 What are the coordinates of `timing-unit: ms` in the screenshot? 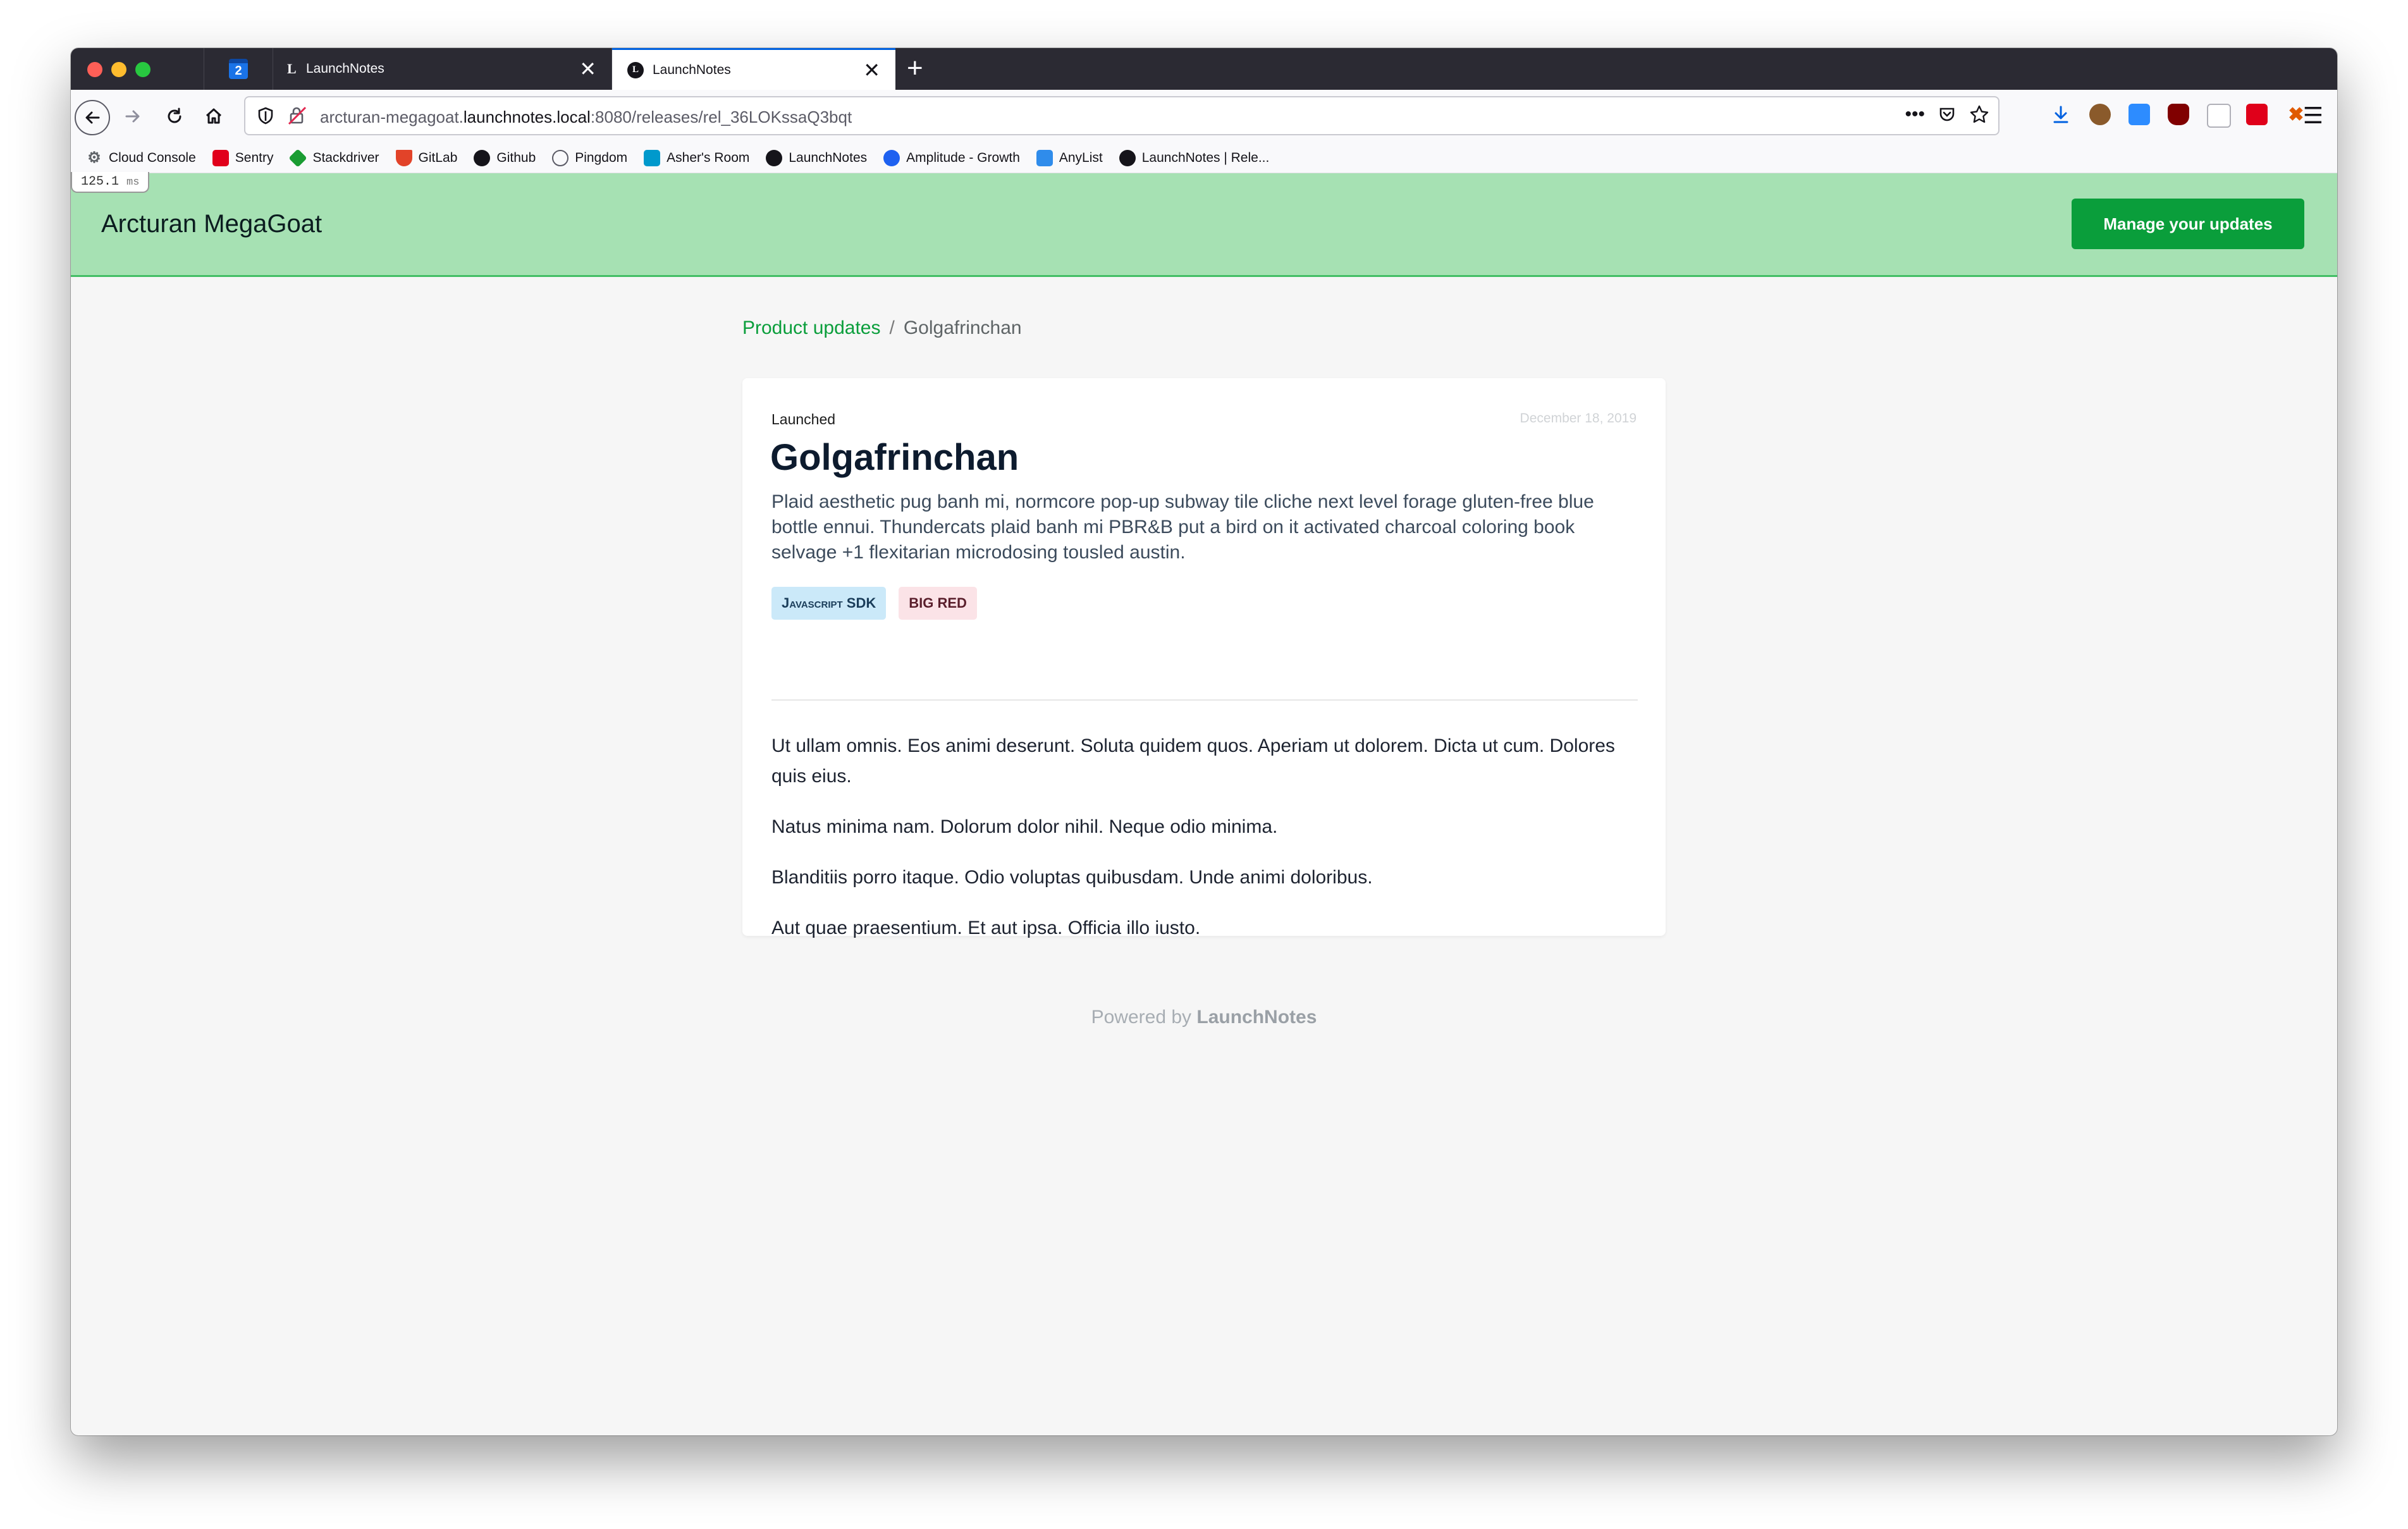 It's located at (133, 182).